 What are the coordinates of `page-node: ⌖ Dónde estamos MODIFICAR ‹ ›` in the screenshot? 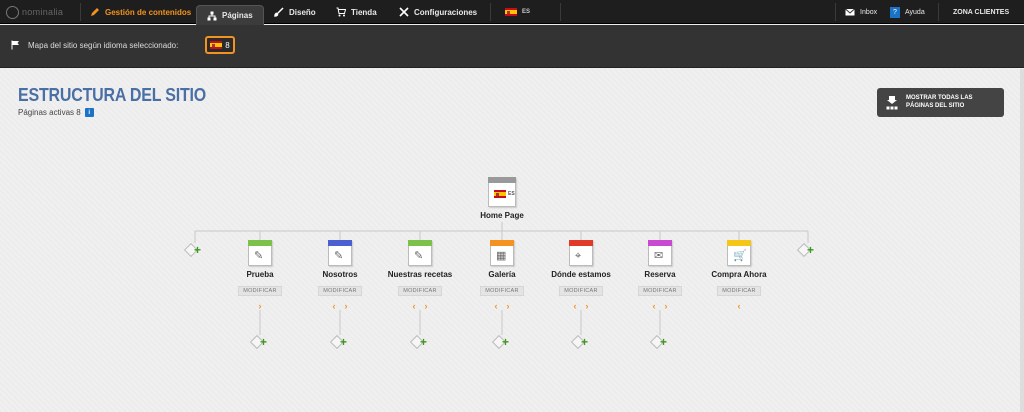 It's located at (581, 275).